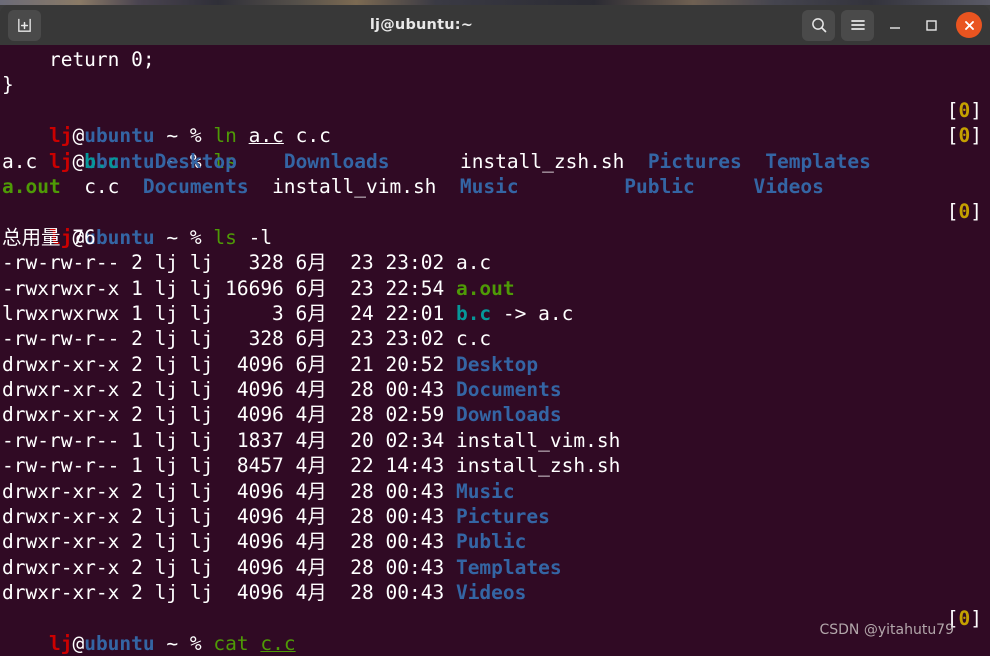 This screenshot has width=990, height=656. What do you see at coordinates (84, 237) in the screenshot?
I see `ls-total-value: 76` at bounding box center [84, 237].